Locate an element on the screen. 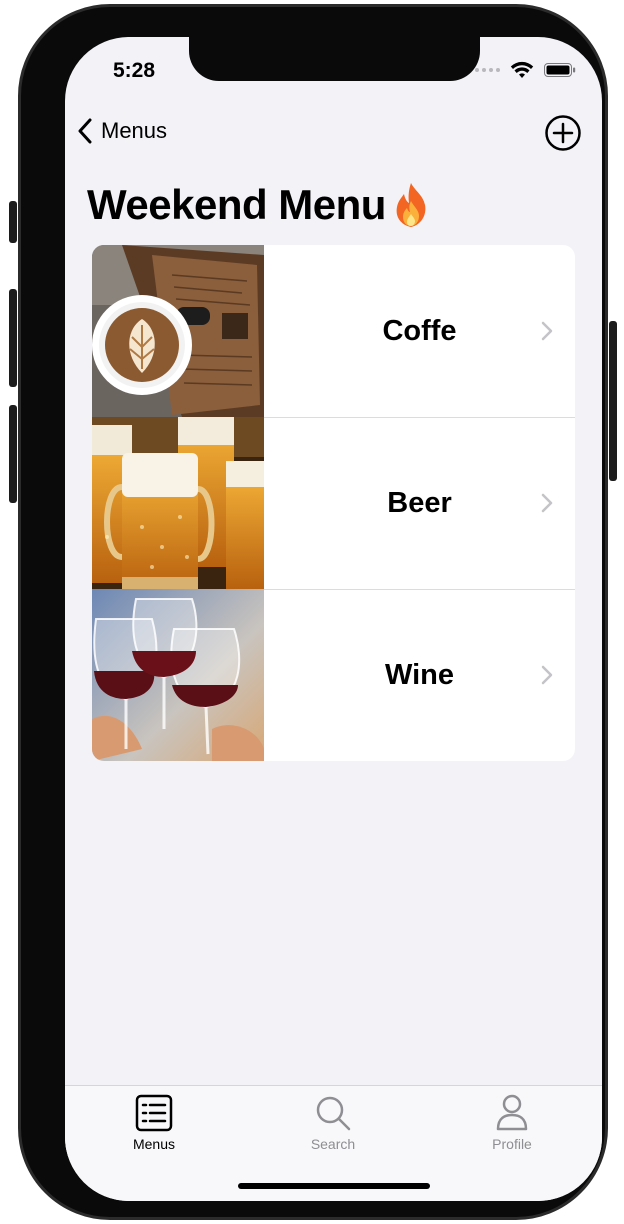 This screenshot has width=624, height=1224. tab-menus: Menus is located at coordinates (154, 1123).